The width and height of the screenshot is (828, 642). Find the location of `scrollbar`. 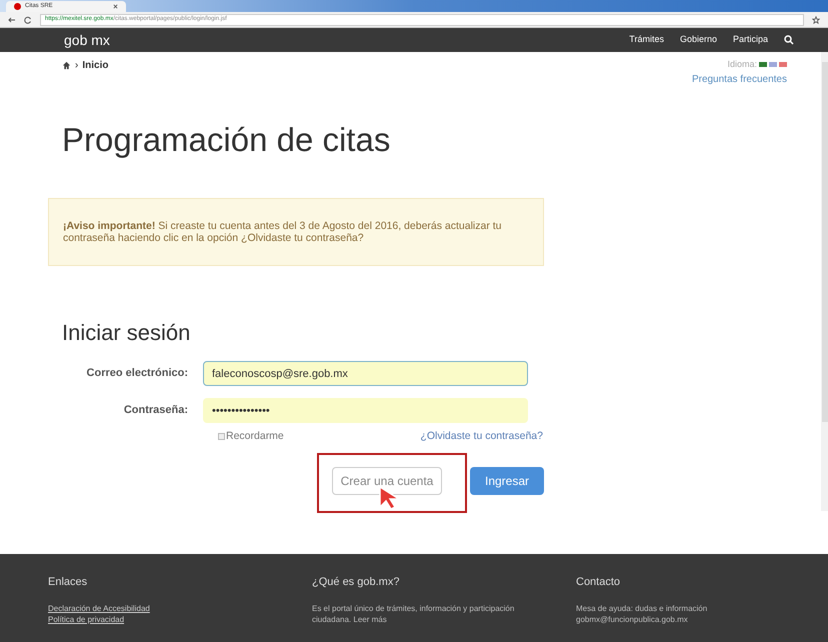

scrollbar is located at coordinates (824, 281).